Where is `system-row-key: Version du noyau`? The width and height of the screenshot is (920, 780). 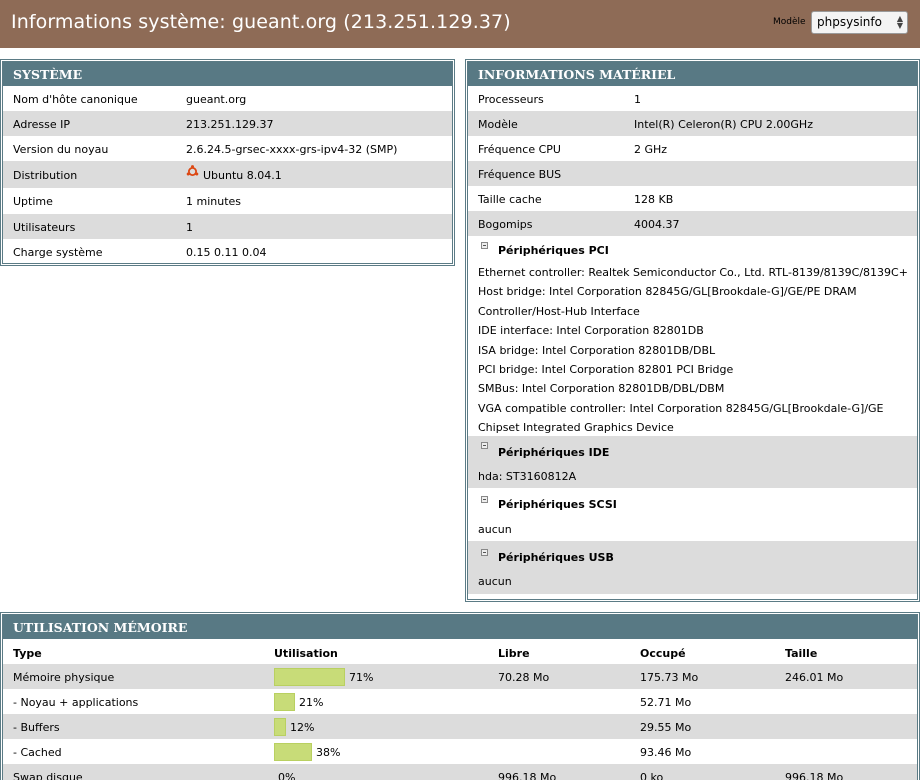
system-row-key: Version du noyau is located at coordinates (61, 149).